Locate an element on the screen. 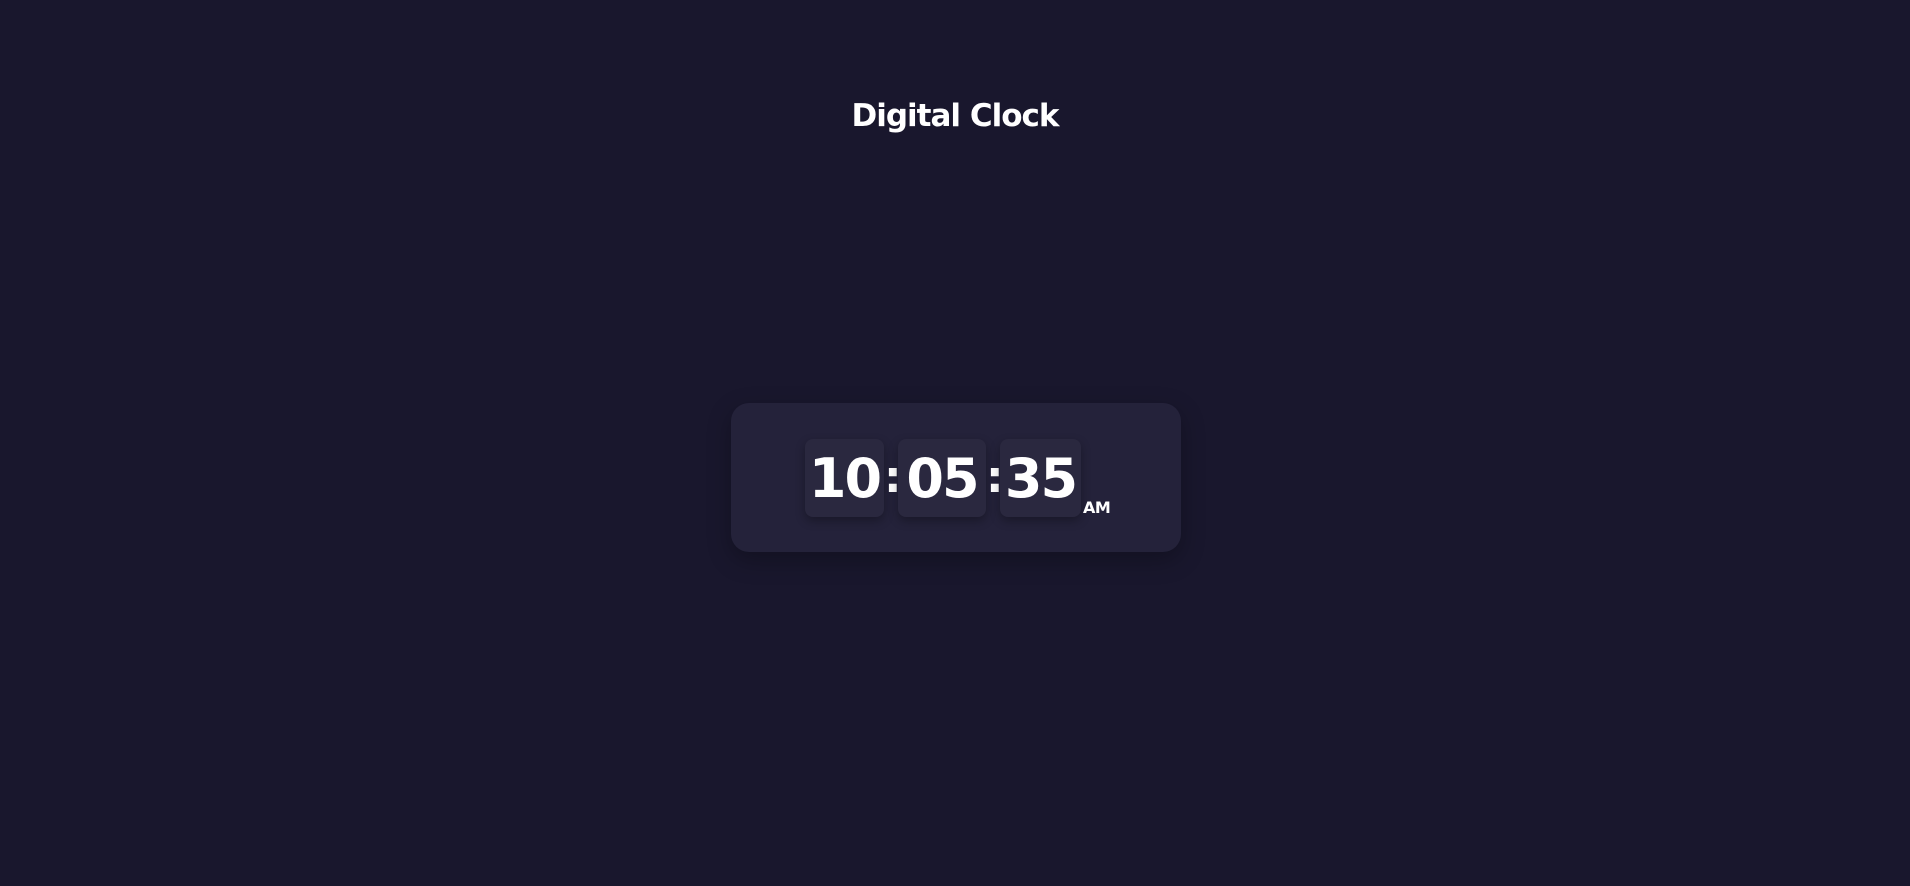  clock-display: 10 : 05 : 35 AM is located at coordinates (958, 478).